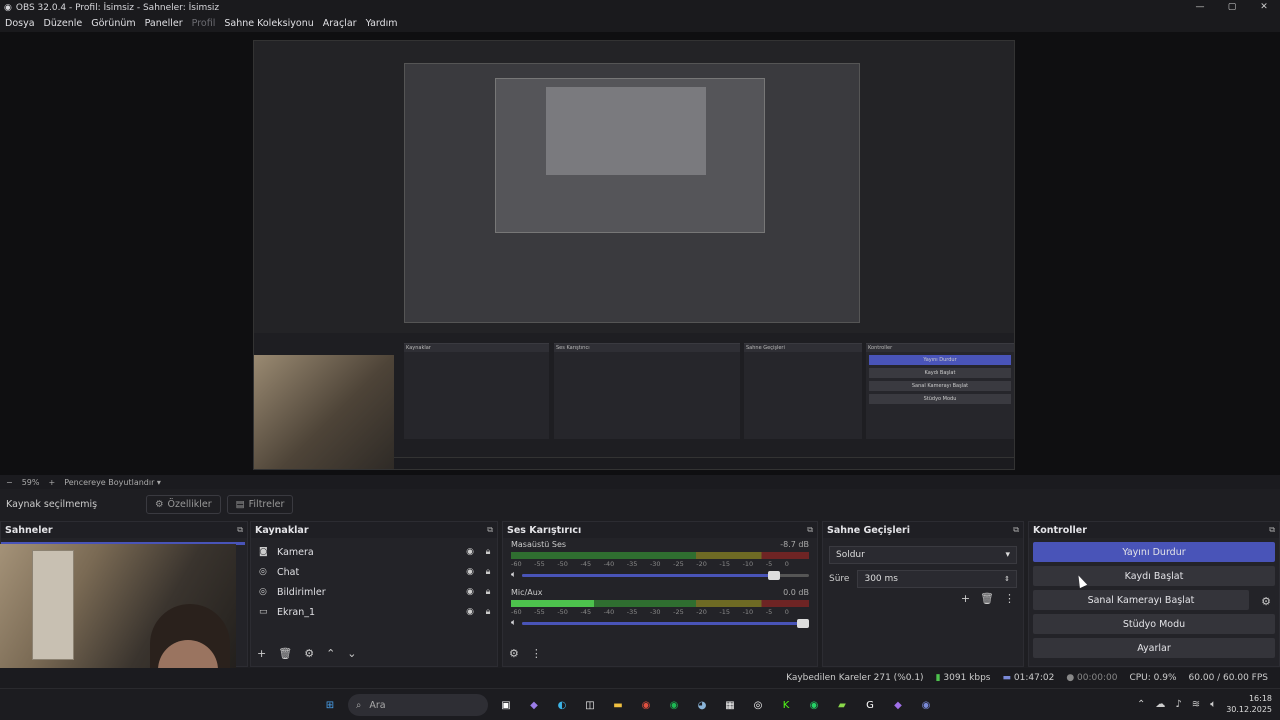 The image size is (1280, 720). I want to click on spotify-icon: ◉, so click(674, 705).